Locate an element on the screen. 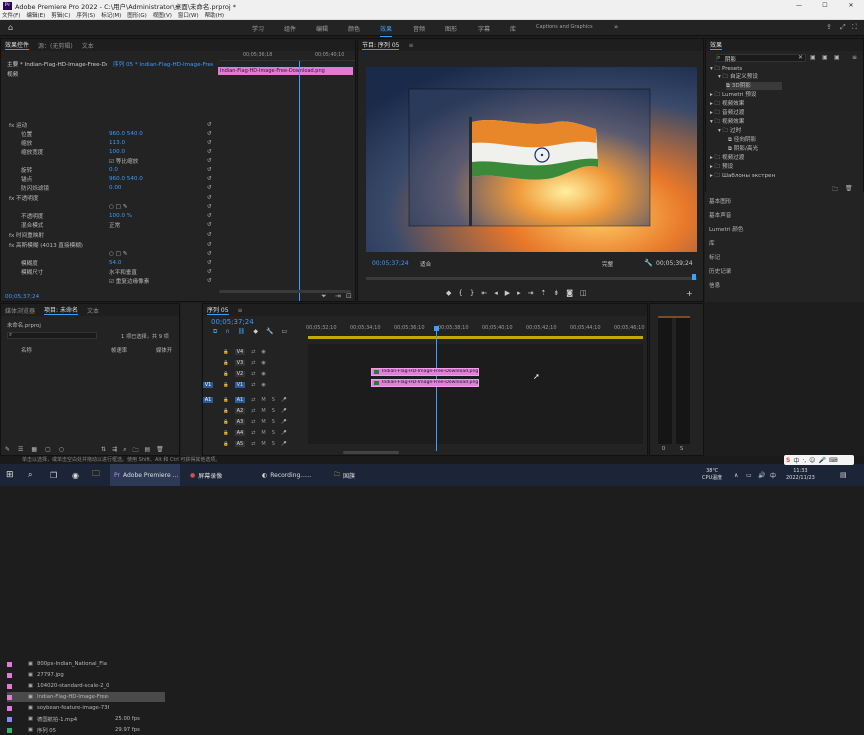 This screenshot has height=735, width=864. effect-row: fx 时间重映射 ↺ is located at coordinates (108, 234).